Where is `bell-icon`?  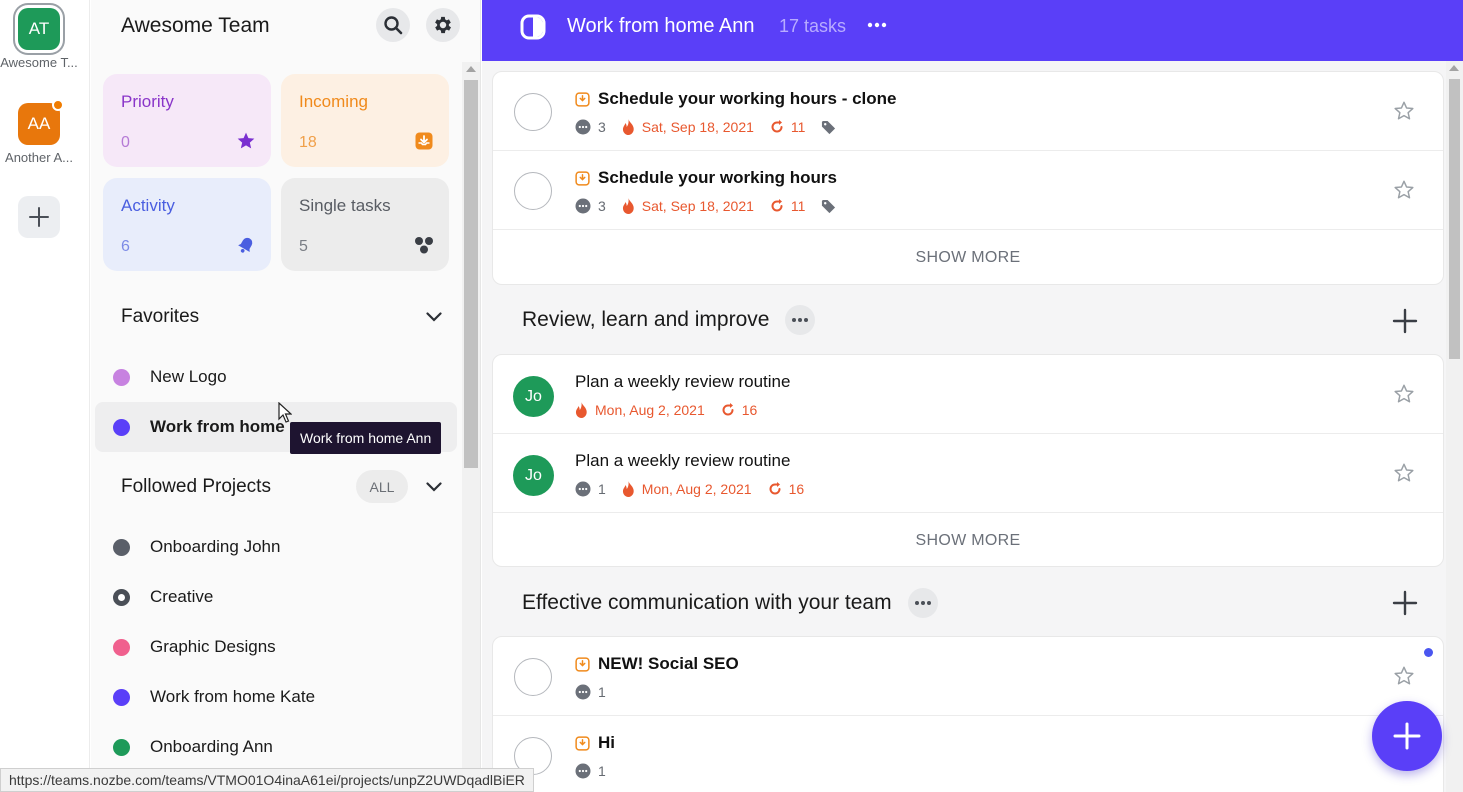 bell-icon is located at coordinates (246, 245).